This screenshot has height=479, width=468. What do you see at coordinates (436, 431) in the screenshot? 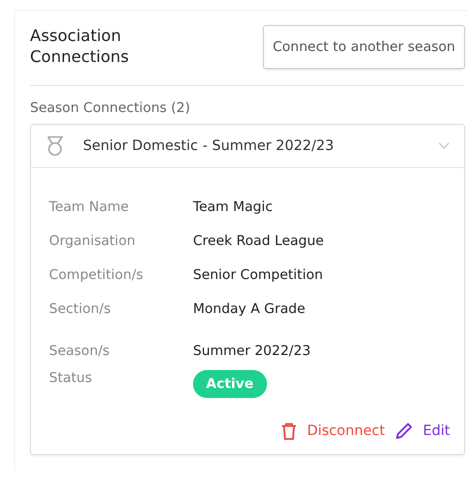
I see `action-link: Edit` at bounding box center [436, 431].